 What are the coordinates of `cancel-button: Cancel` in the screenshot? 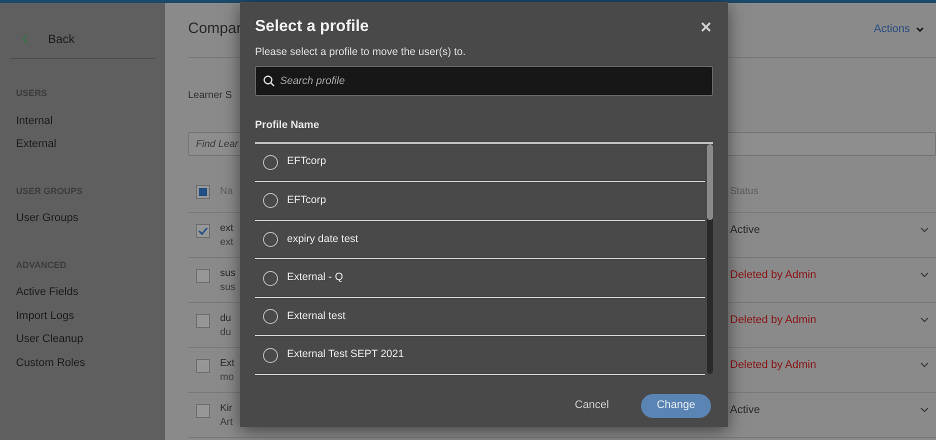 It's located at (591, 406).